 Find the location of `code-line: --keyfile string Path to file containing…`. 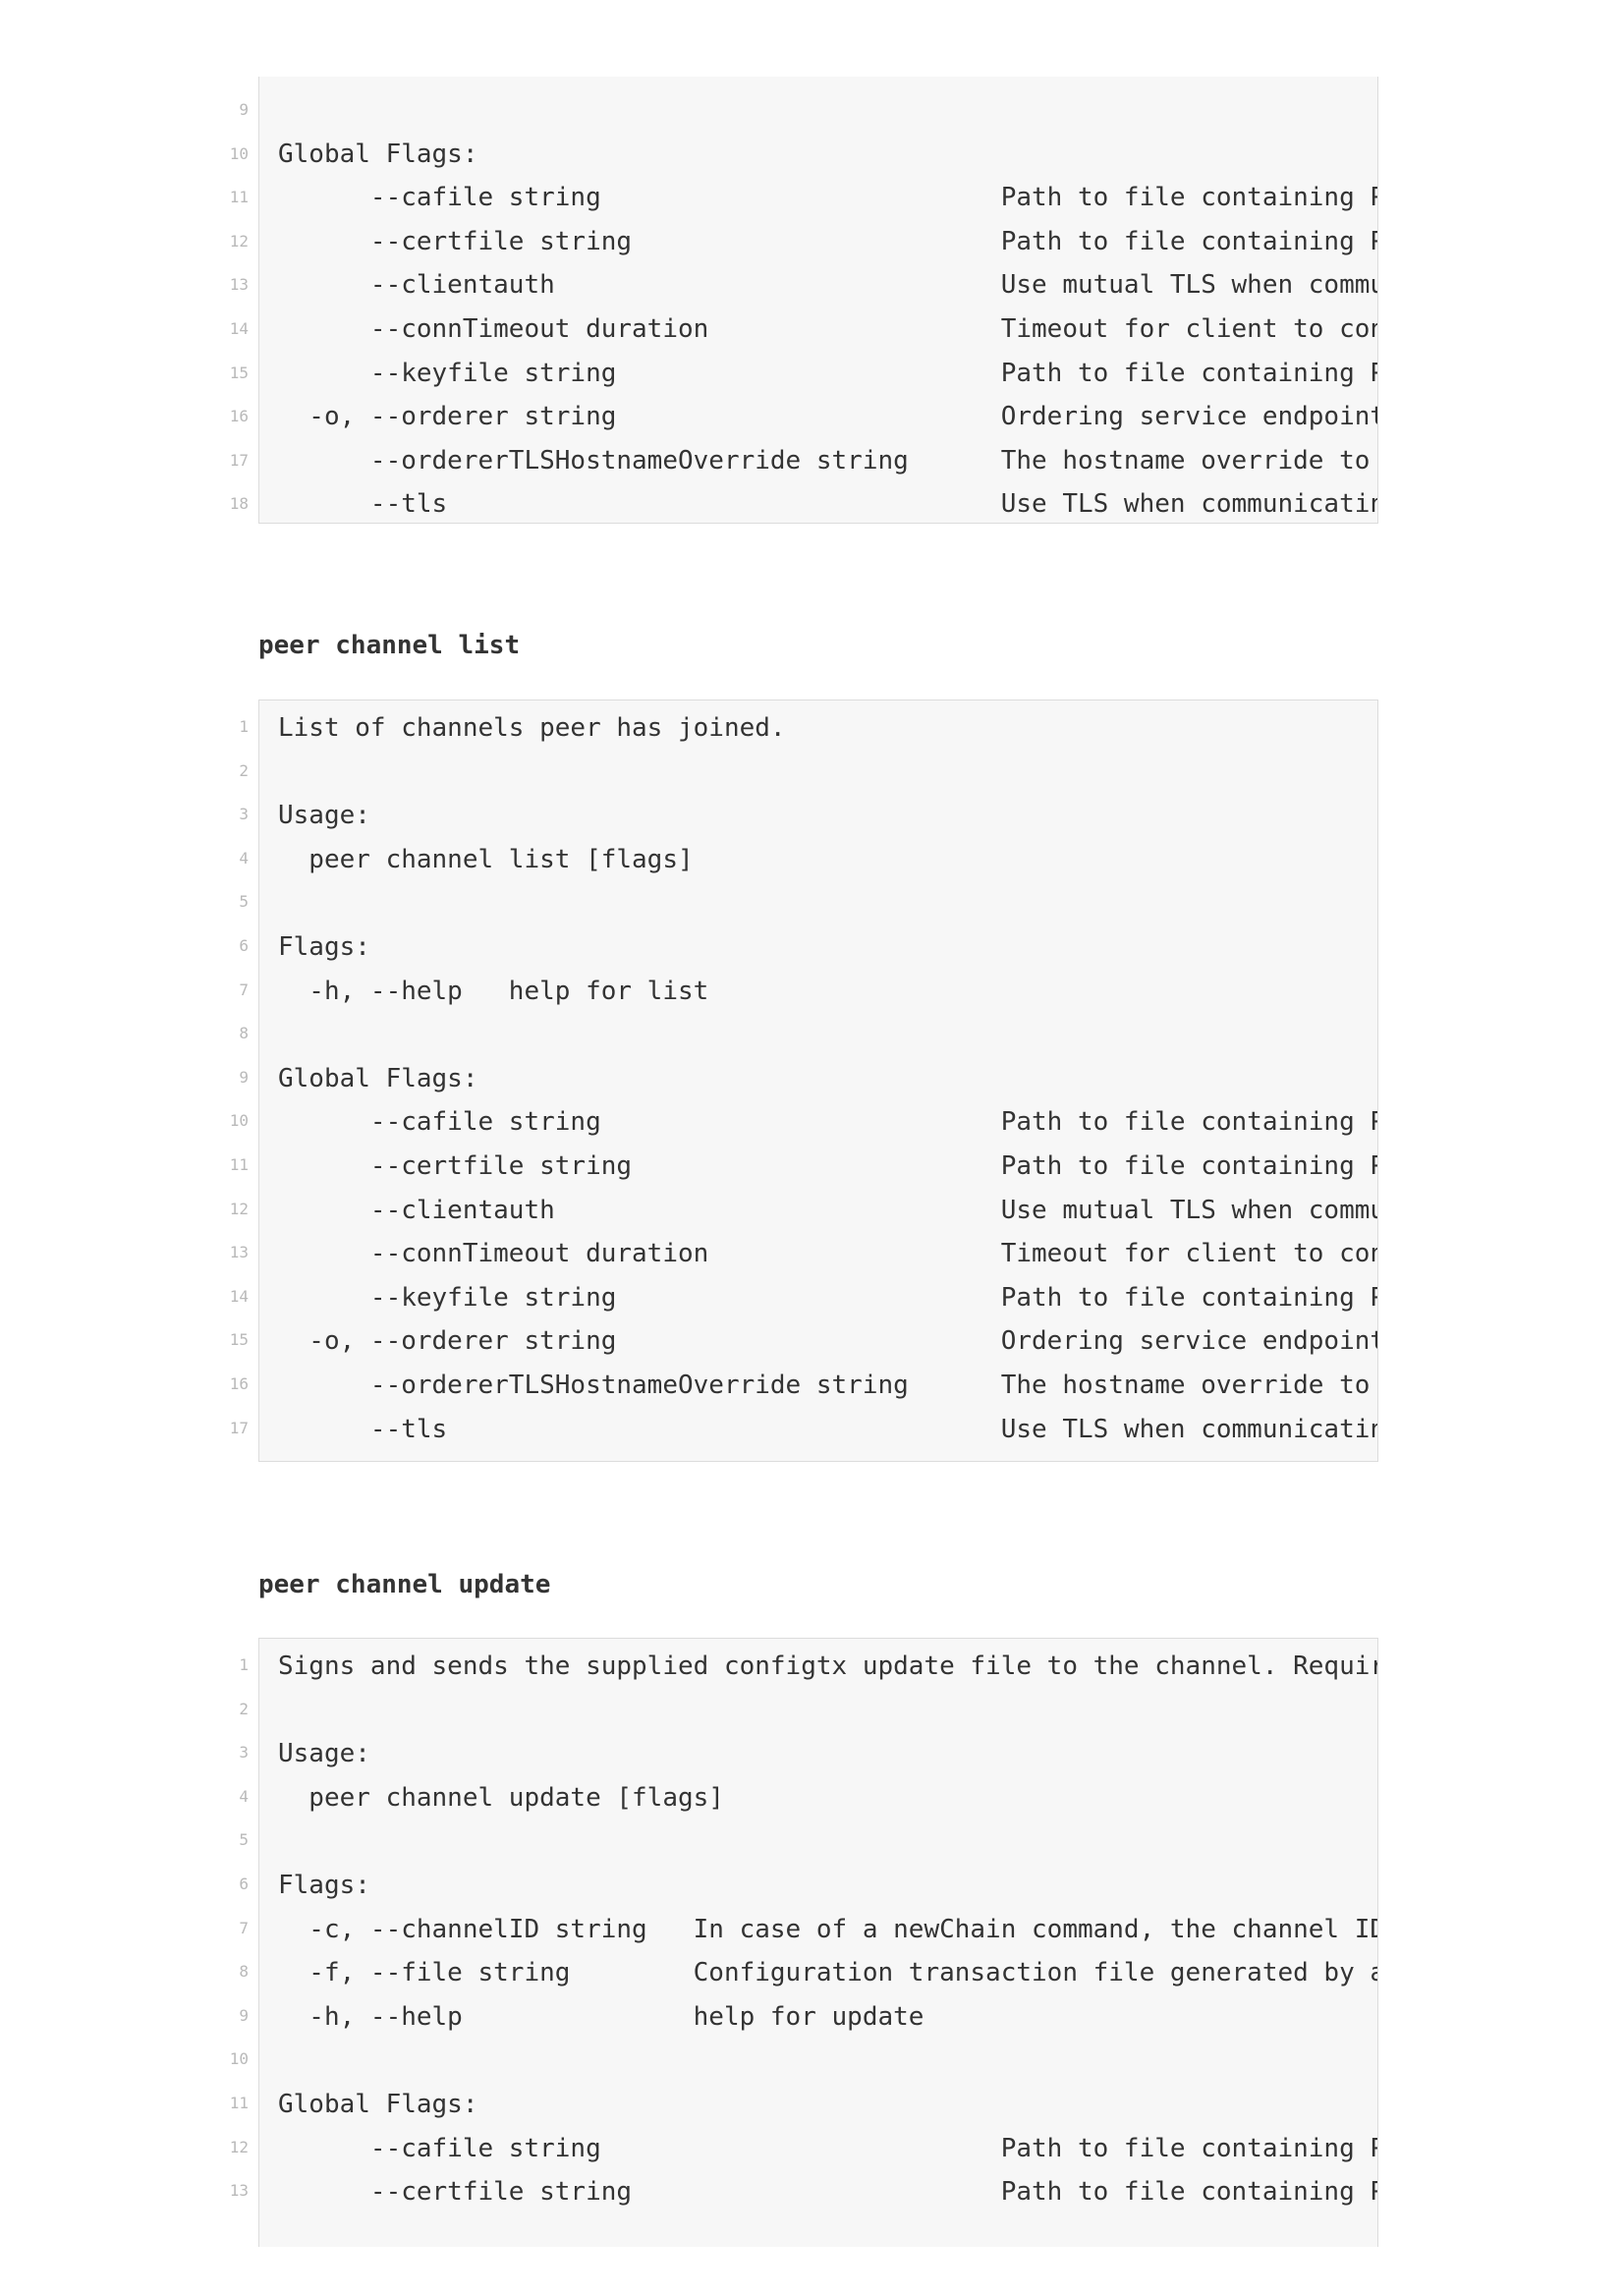

code-line: --keyfile string Path to file containing… is located at coordinates (818, 1298).